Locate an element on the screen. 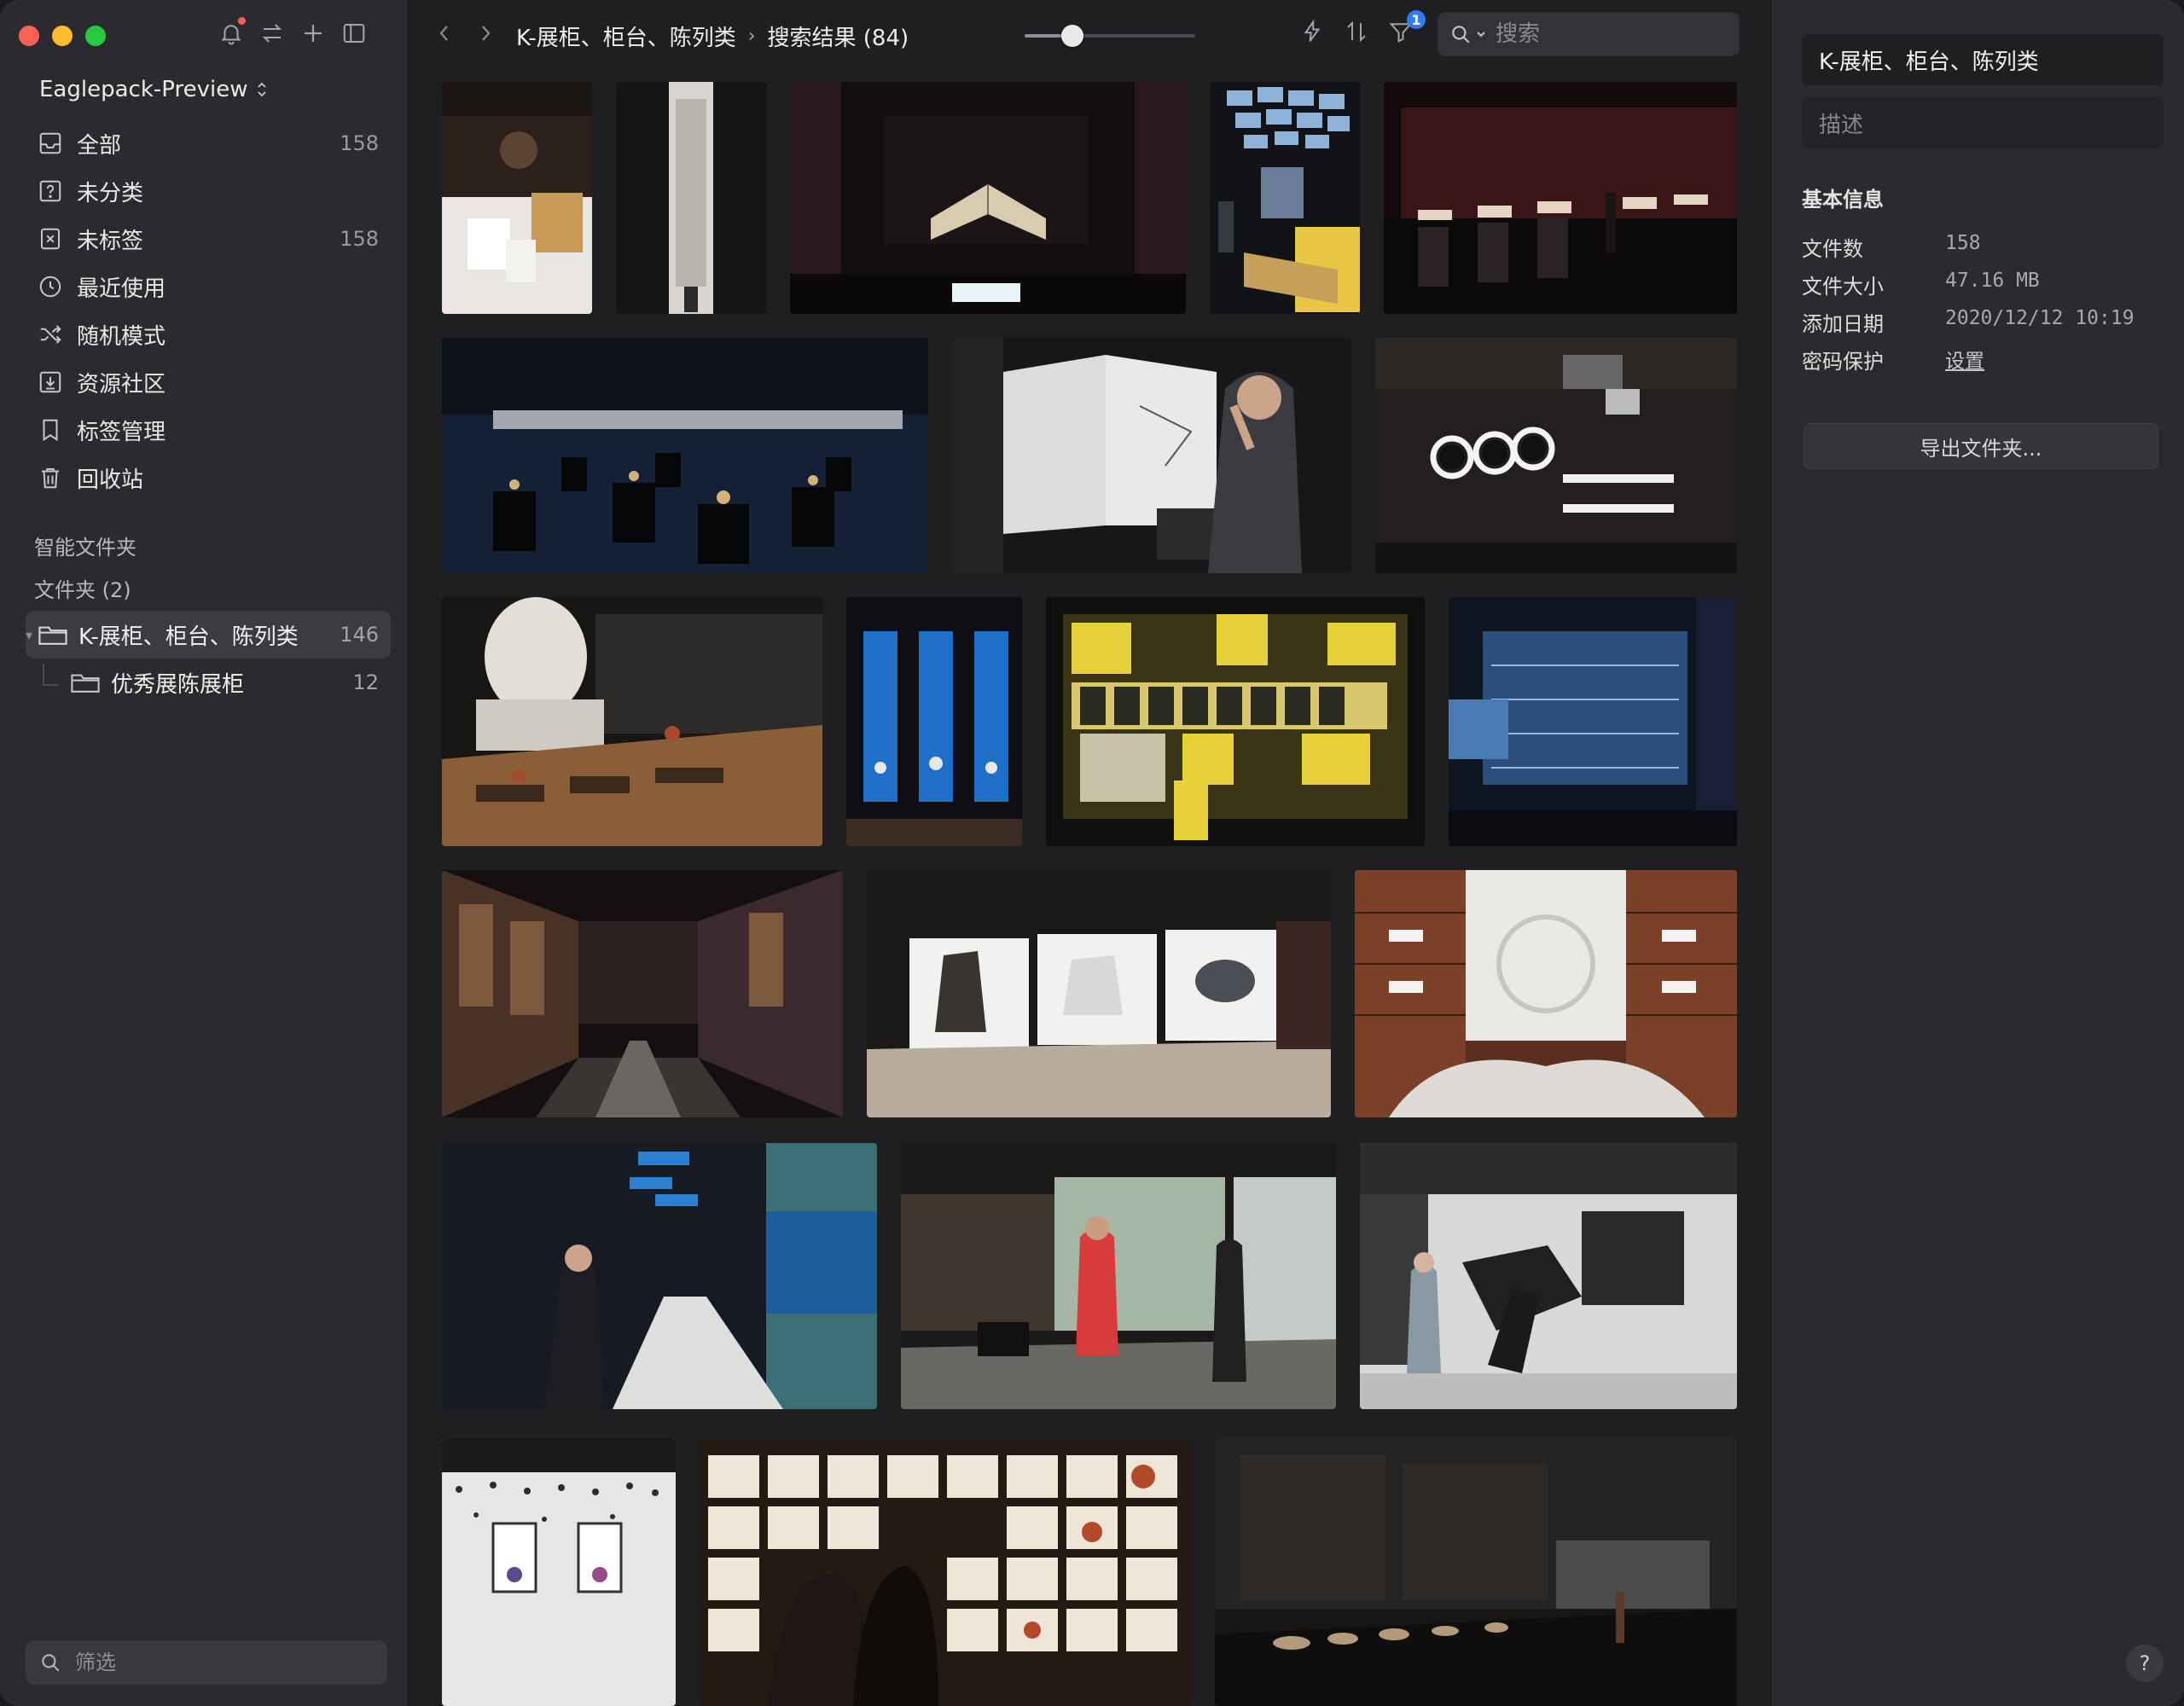  plus-icon is located at coordinates (313, 33).